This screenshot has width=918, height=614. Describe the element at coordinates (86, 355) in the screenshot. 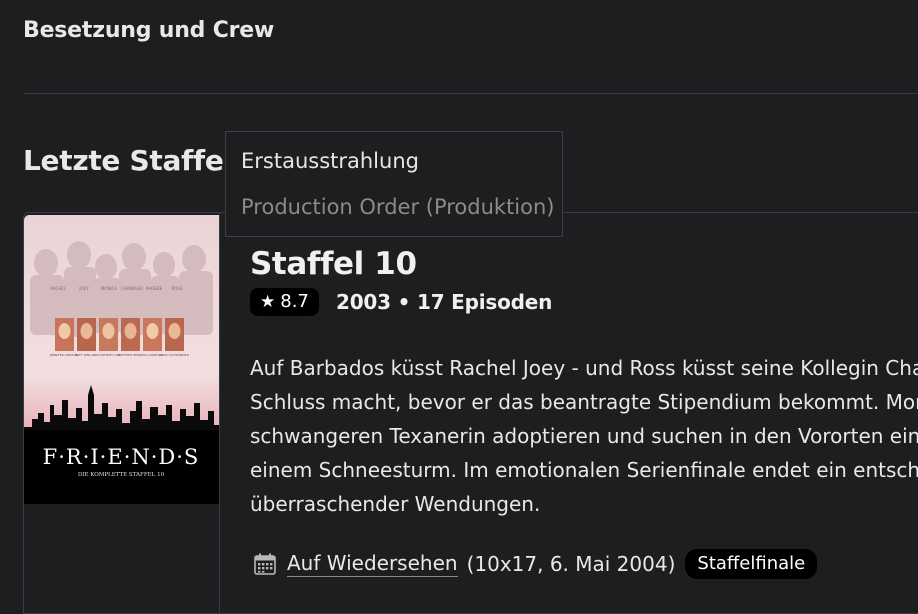

I see `poster-cast-name: MATT LEBLANC` at that location.